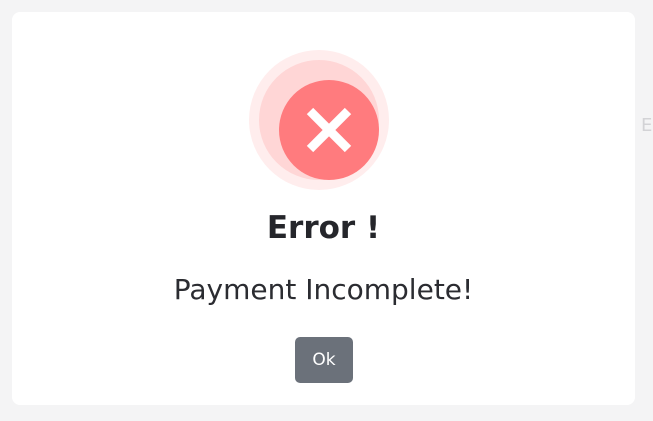 The height and width of the screenshot is (421, 653). I want to click on error-x-icon, so click(329, 130).